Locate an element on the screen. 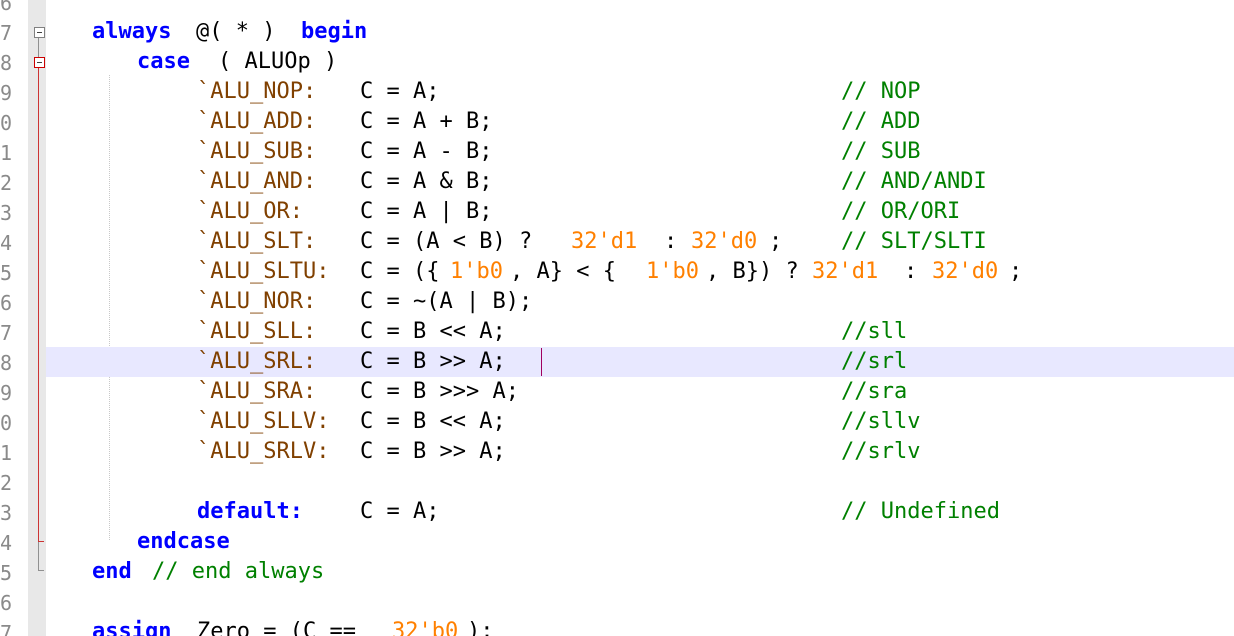 This screenshot has width=1234, height=636. comment: // ADD is located at coordinates (881, 121).